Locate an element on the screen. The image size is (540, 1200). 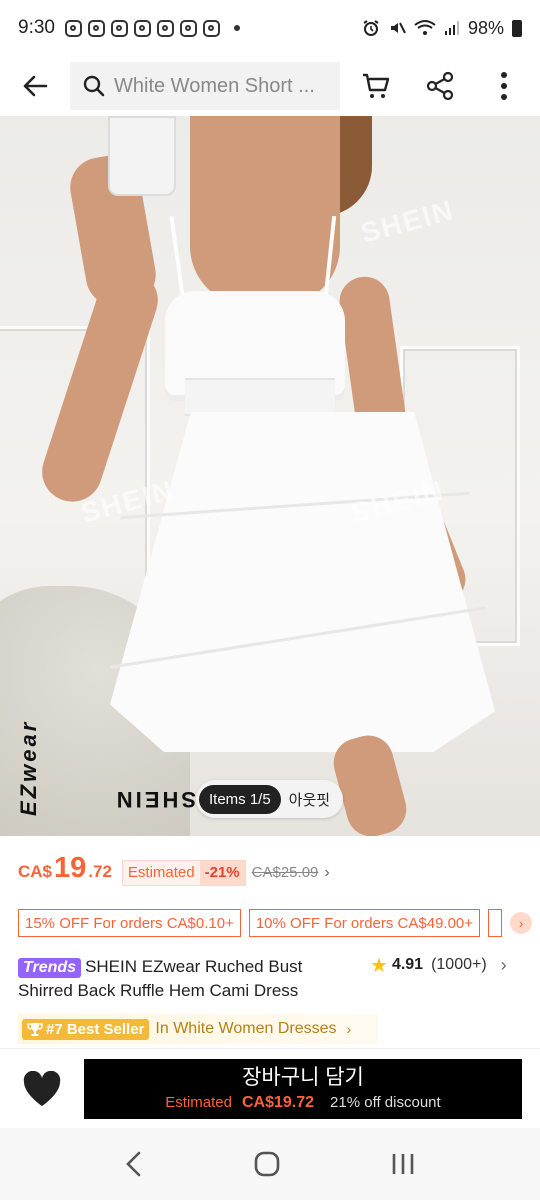
wishlist-button is located at coordinates (42, 1089).